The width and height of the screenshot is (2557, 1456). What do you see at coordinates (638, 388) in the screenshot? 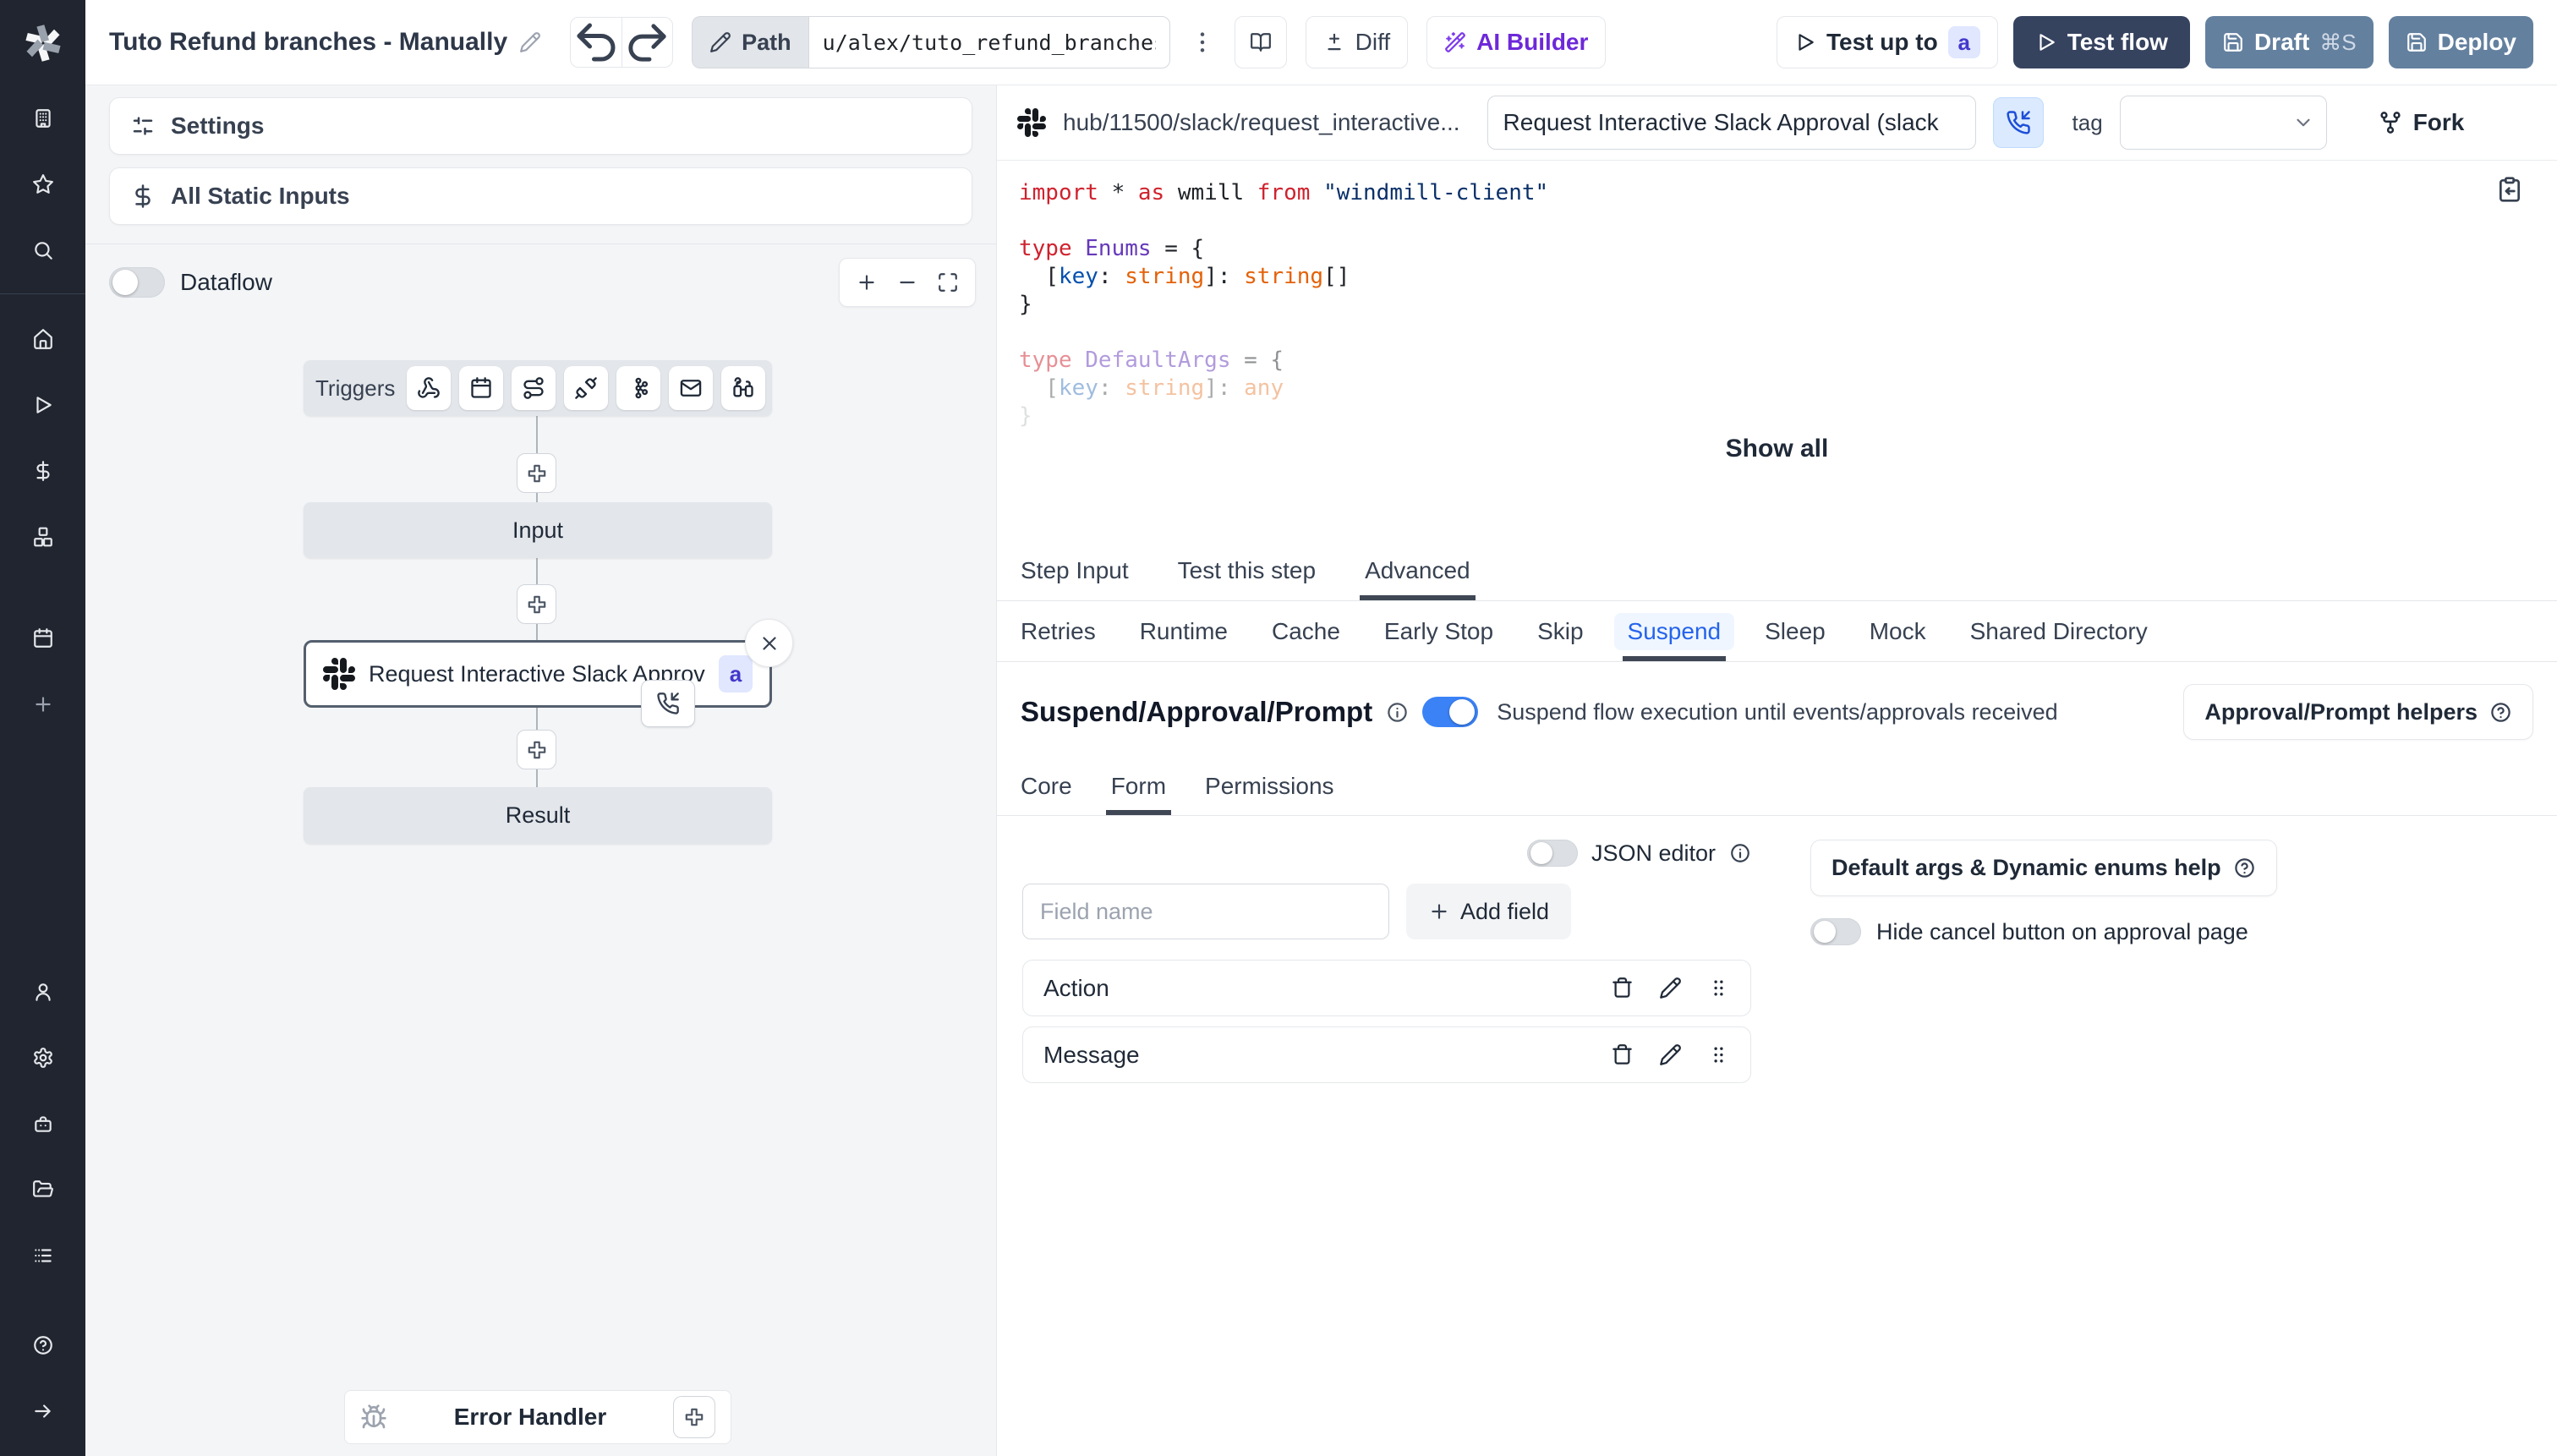
I see `trigger-kafka-button` at bounding box center [638, 388].